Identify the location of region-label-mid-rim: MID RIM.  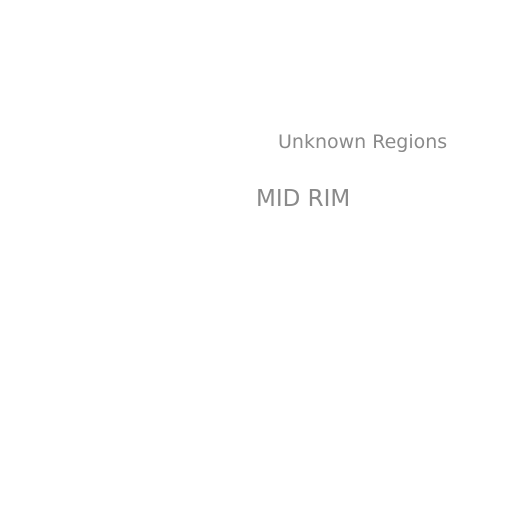
(303, 199).